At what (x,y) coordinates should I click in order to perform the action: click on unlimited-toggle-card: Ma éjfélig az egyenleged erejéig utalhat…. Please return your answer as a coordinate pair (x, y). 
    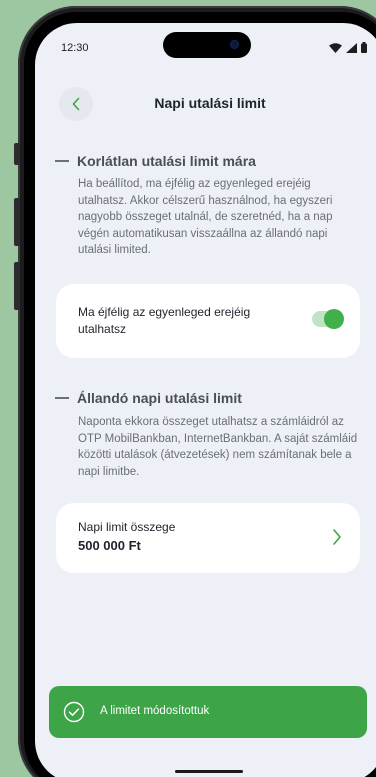
    Looking at the image, I should click on (208, 321).